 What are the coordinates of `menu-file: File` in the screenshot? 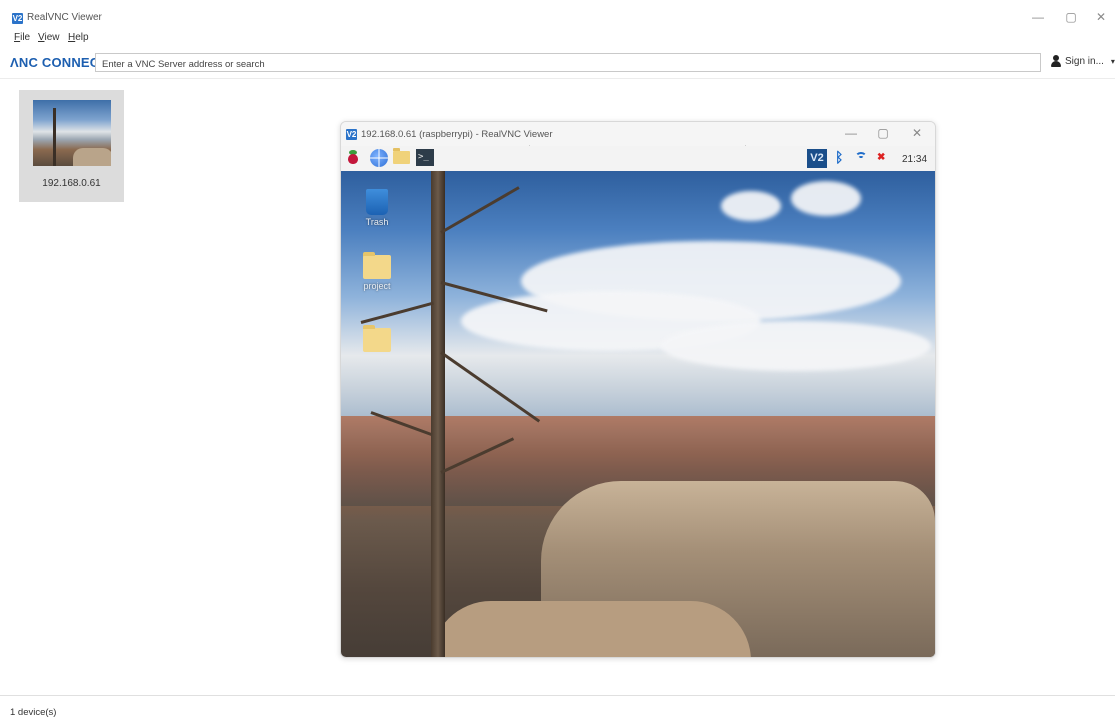 It's located at (22, 37).